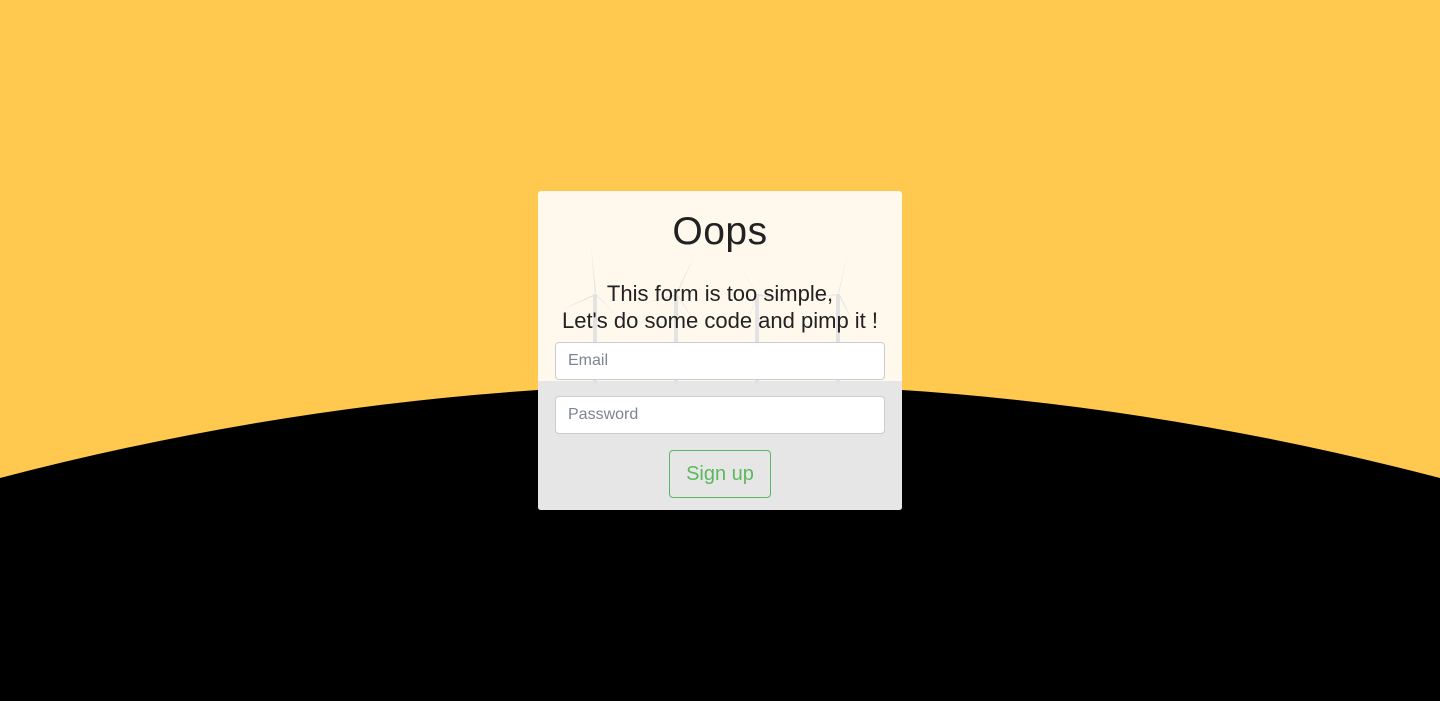 The width and height of the screenshot is (1440, 701). What do you see at coordinates (720, 361) in the screenshot?
I see `email-field` at bounding box center [720, 361].